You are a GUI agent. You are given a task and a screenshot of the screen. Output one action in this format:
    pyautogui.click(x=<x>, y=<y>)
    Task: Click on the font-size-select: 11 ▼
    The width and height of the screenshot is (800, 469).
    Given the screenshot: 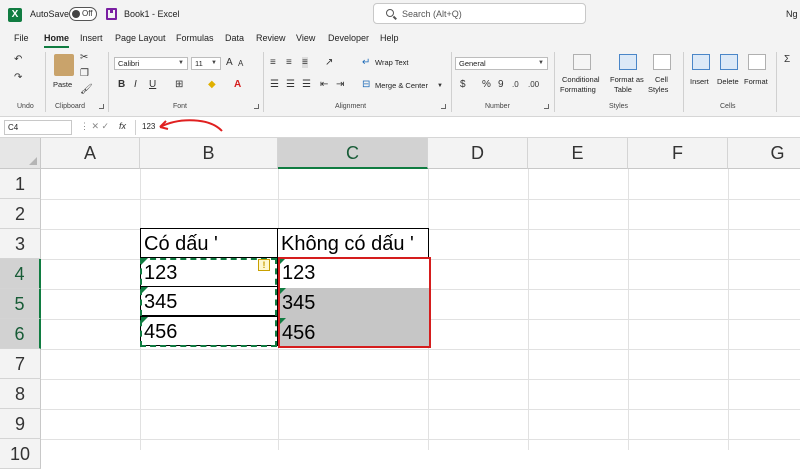 What is the action you would take?
    pyautogui.click(x=206, y=63)
    